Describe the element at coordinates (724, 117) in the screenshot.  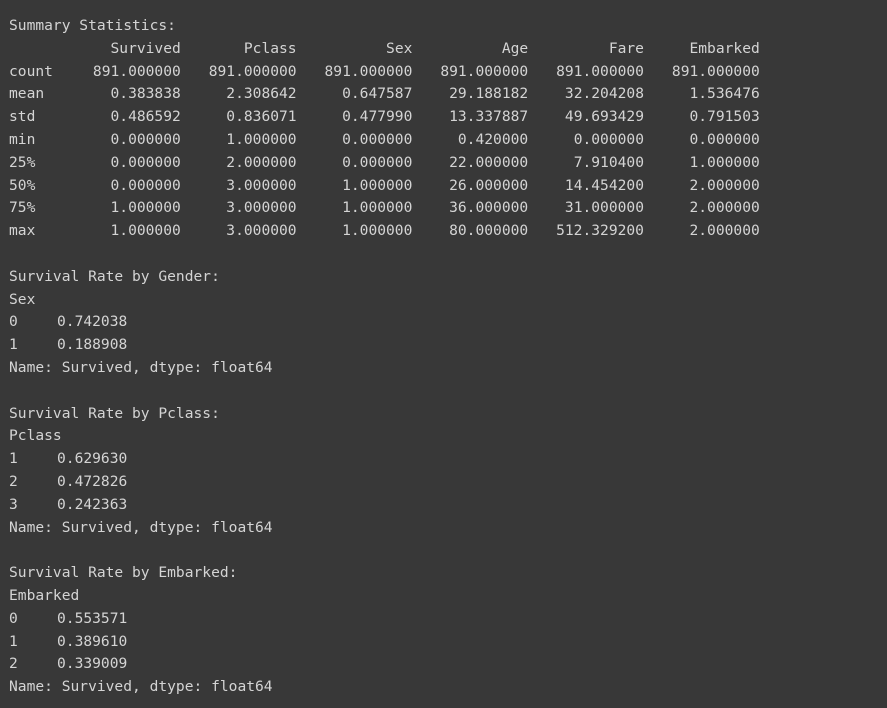
I see `stat-value: 0.791503` at that location.